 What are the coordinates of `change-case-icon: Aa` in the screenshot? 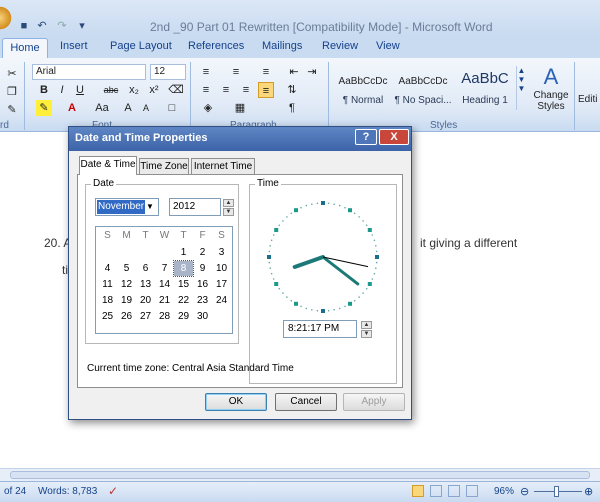 It's located at (102, 108).